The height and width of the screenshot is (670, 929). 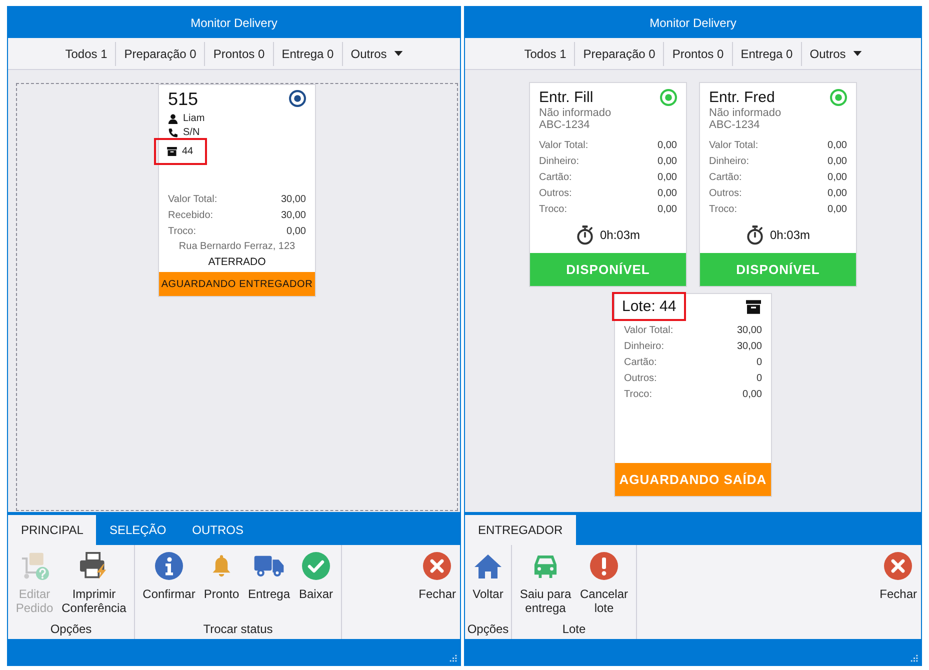 I want to click on batch-title: Lote: 44, so click(x=649, y=307).